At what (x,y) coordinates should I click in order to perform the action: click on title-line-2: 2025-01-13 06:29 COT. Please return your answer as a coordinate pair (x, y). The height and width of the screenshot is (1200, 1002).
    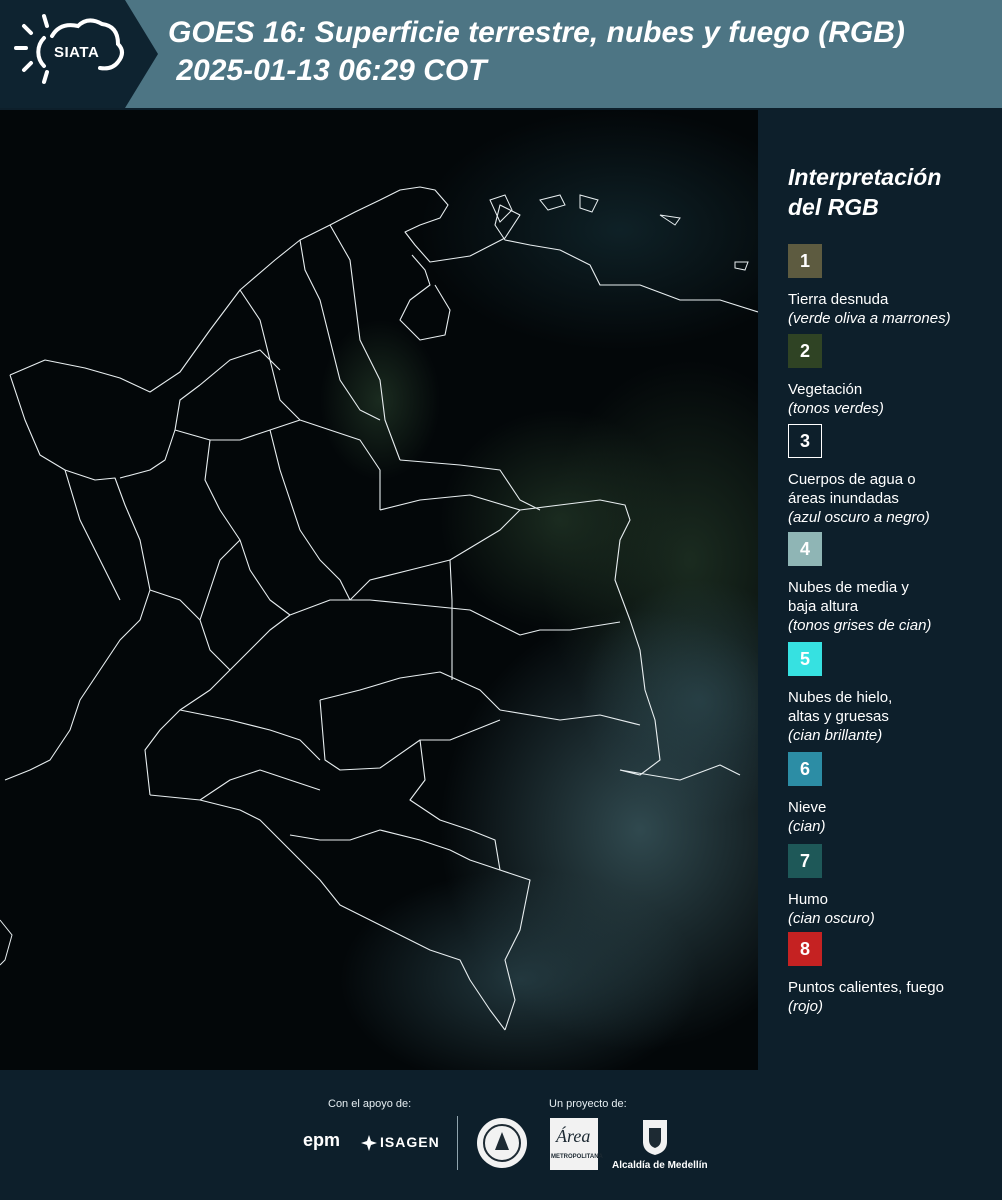
    Looking at the image, I should click on (327, 70).